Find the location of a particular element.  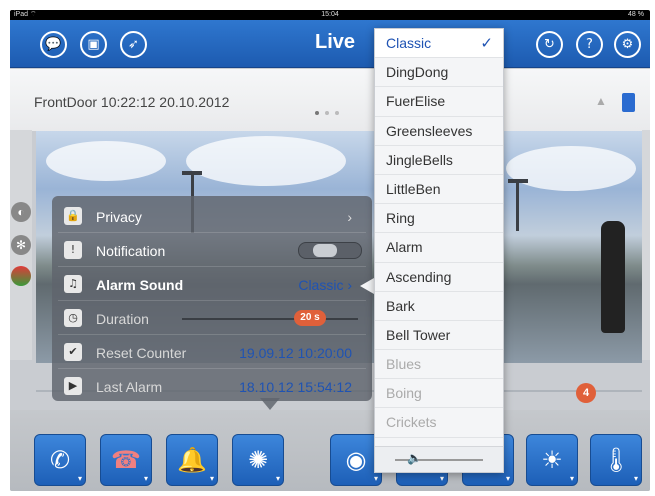

row-label: Privacy is located at coordinates (119, 217).